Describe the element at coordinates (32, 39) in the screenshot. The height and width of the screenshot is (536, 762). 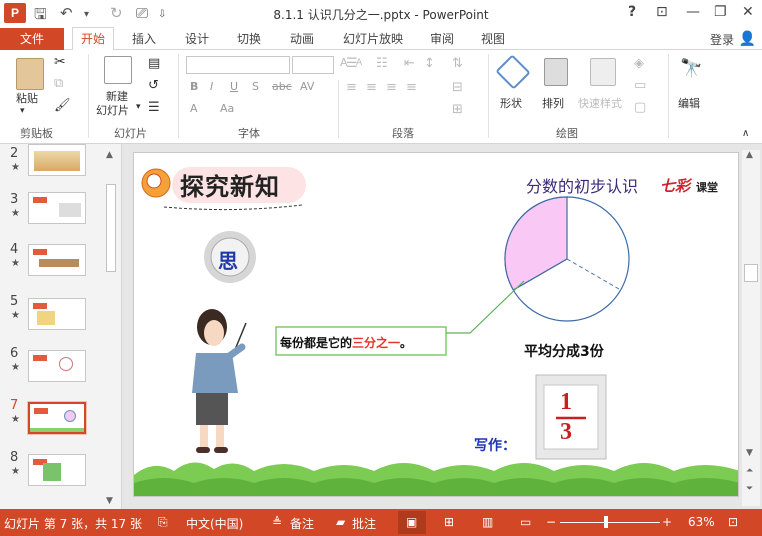
I see `tab-file: 文件` at that location.